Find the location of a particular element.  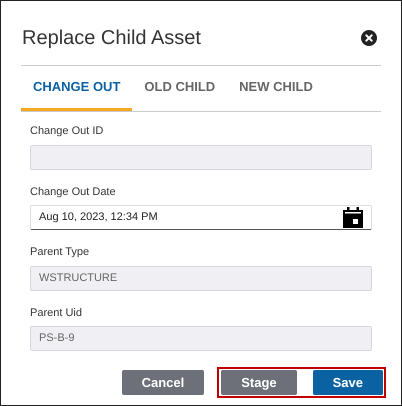

field-label: Change Out Date is located at coordinates (73, 192).